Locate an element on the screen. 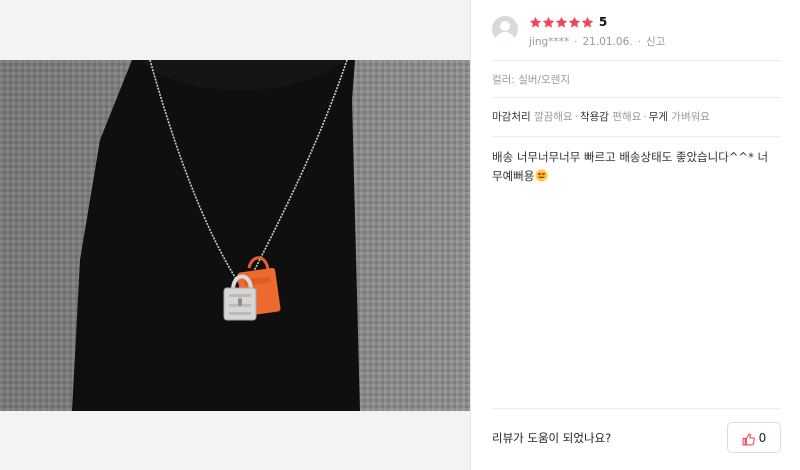 The width and height of the screenshot is (800, 470). review-meta: jing**** · 21.01.06. · 신고 is located at coordinates (597, 41).